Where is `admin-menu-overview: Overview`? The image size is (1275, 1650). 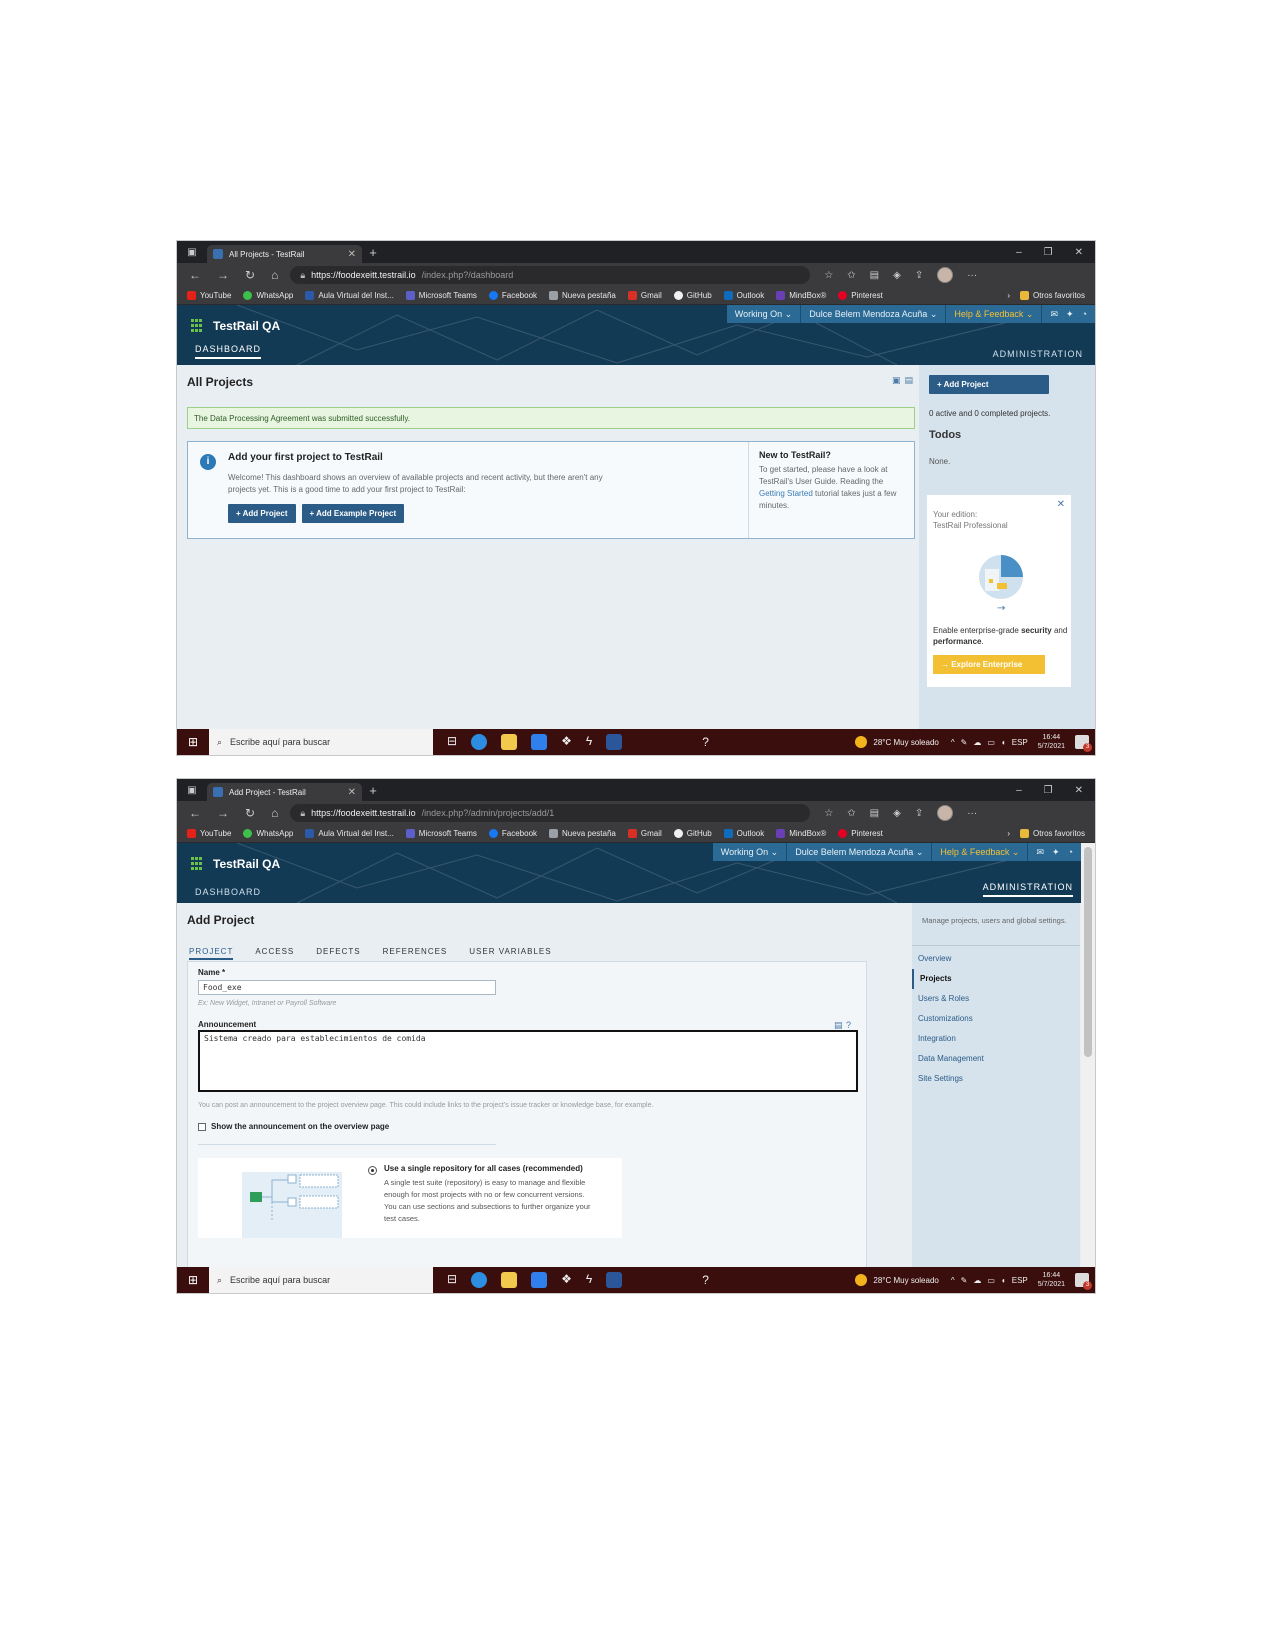 admin-menu-overview: Overview is located at coordinates (951, 959).